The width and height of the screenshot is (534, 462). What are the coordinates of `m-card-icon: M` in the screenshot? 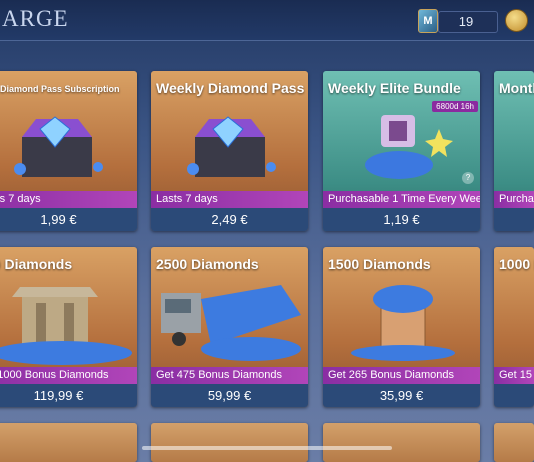 It's located at (428, 21).